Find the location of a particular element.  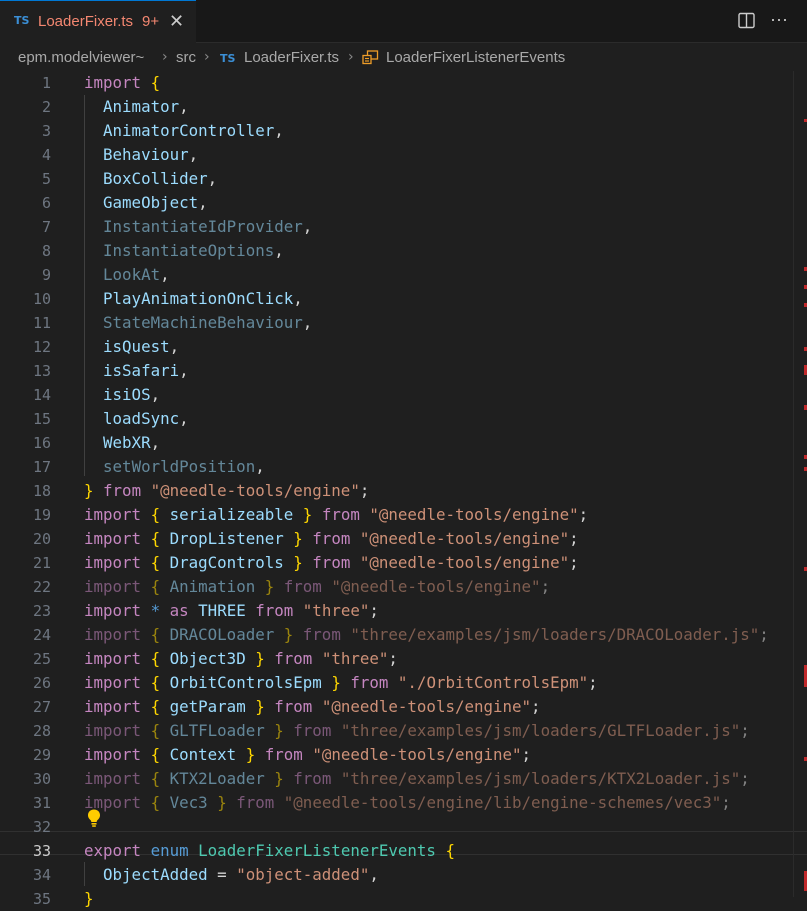

line-number: 6 is located at coordinates (46, 203).